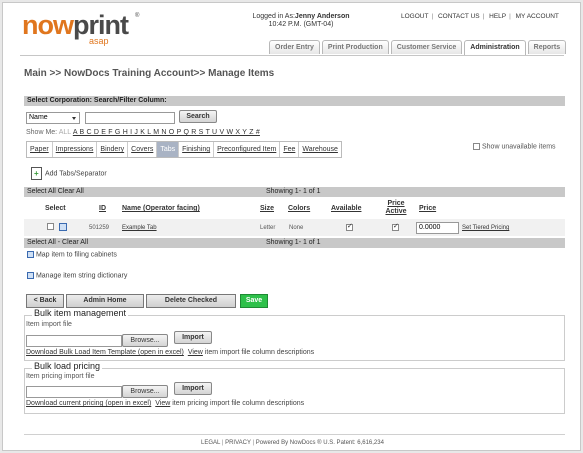 This screenshot has height=453, width=583. I want to click on showing-count-bottom: Showing 1- 1 of 1, so click(293, 242).